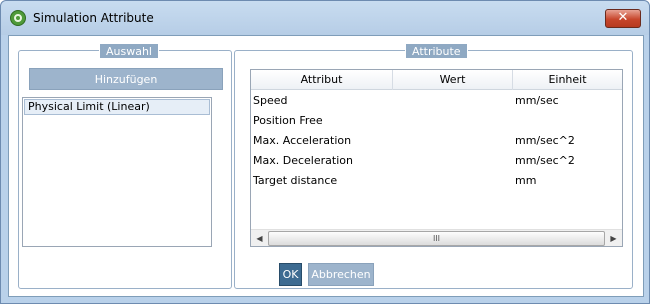 Image resolution: width=650 pixels, height=304 pixels. I want to click on column-header-einheit: Einheit, so click(567, 80).